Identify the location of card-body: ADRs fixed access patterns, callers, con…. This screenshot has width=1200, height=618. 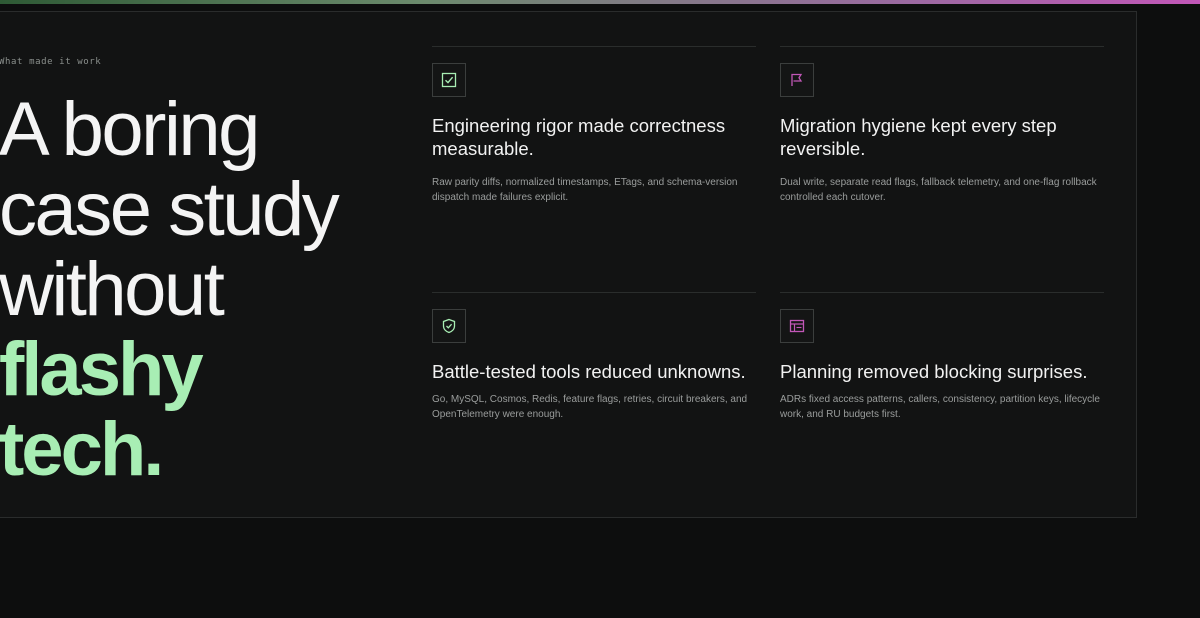
(940, 407).